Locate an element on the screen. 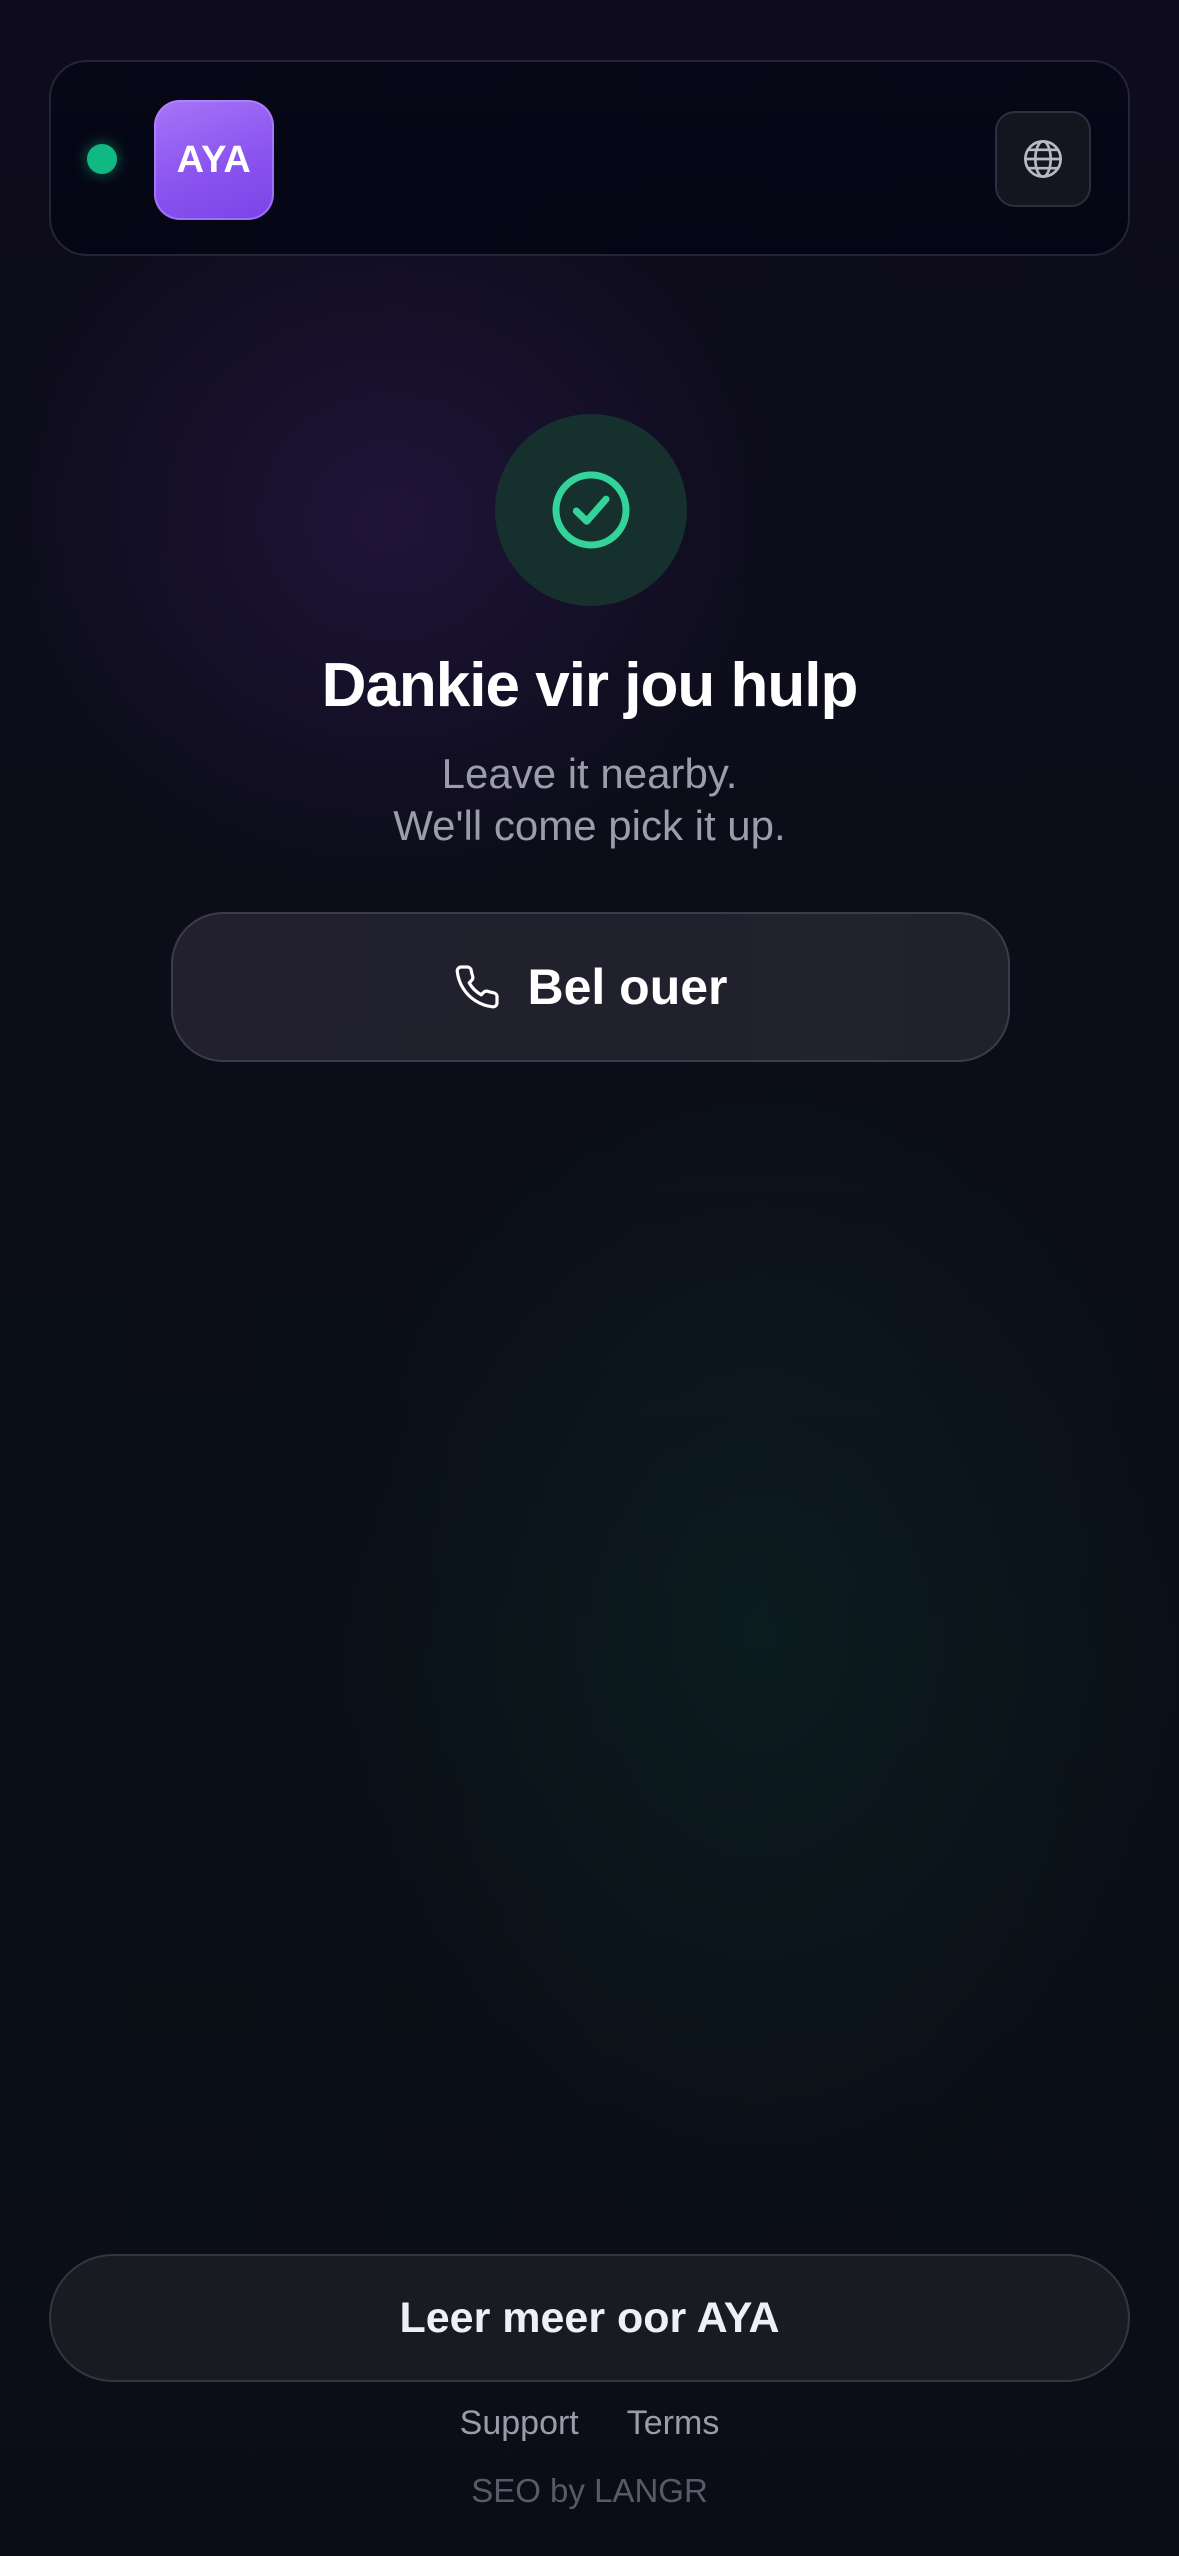  terms-link: Terms is located at coordinates (673, 2423).